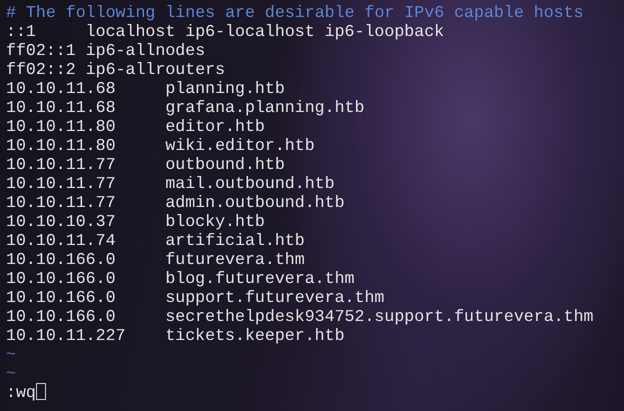 The image size is (624, 411). Describe the element at coordinates (215, 126) in the screenshot. I see `hostname: editor.htb` at that location.